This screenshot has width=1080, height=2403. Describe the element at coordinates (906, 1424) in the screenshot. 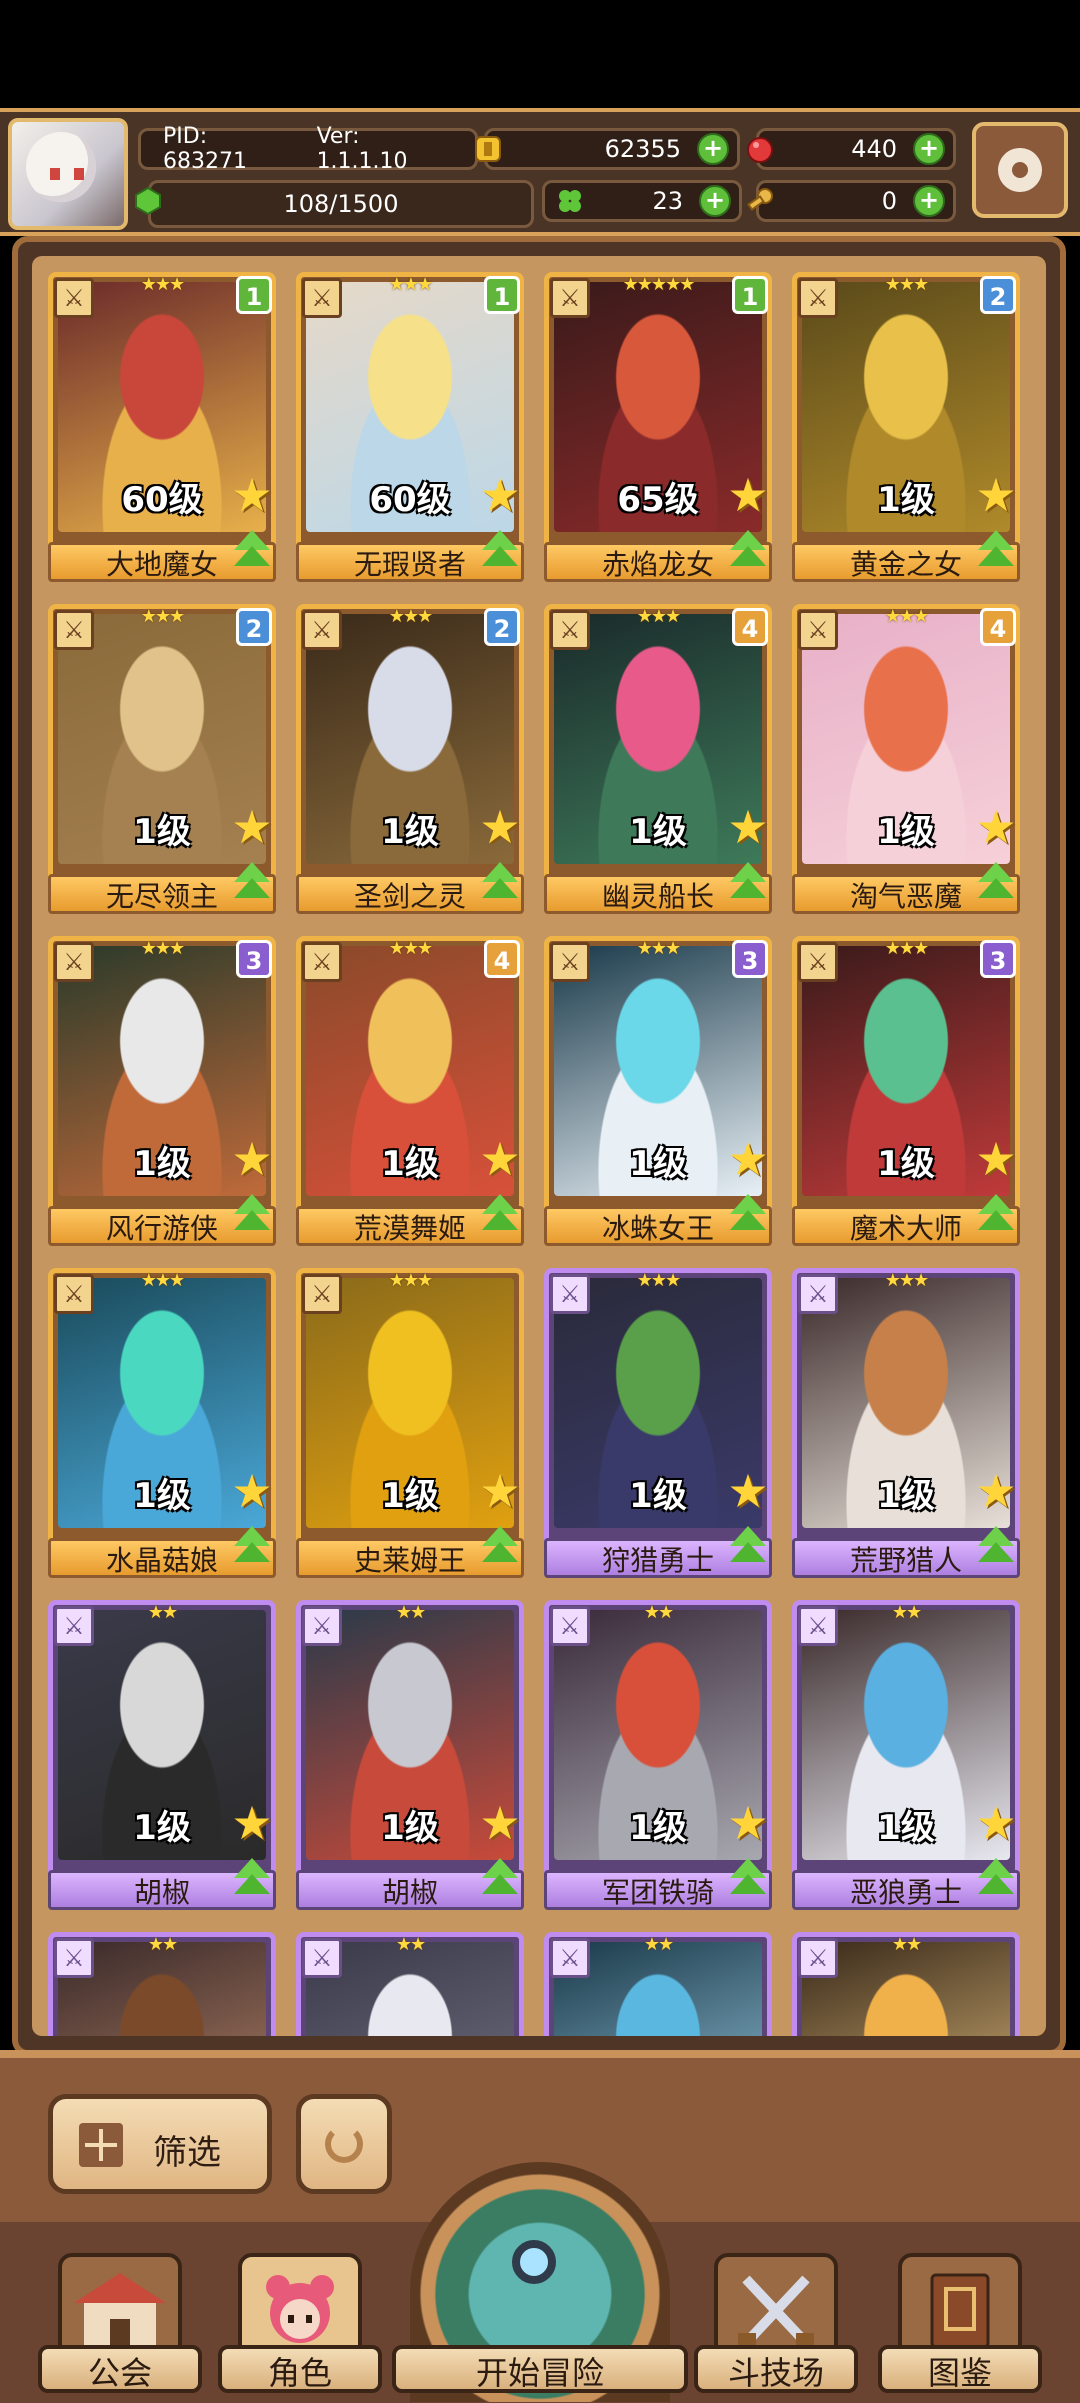

I see `hero-card: ★★★ ⚔ 1级 ★ 荒野猎人` at that location.